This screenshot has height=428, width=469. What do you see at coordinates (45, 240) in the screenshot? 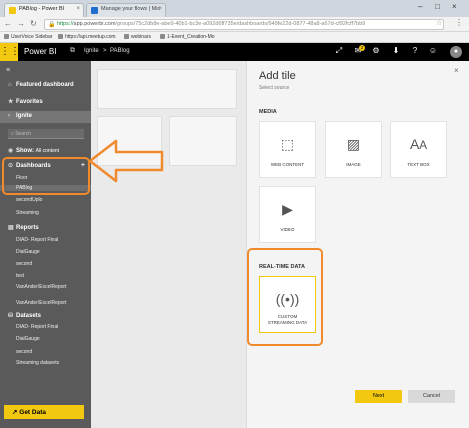
I see `report-item: DIAD- Report Final` at bounding box center [45, 240].